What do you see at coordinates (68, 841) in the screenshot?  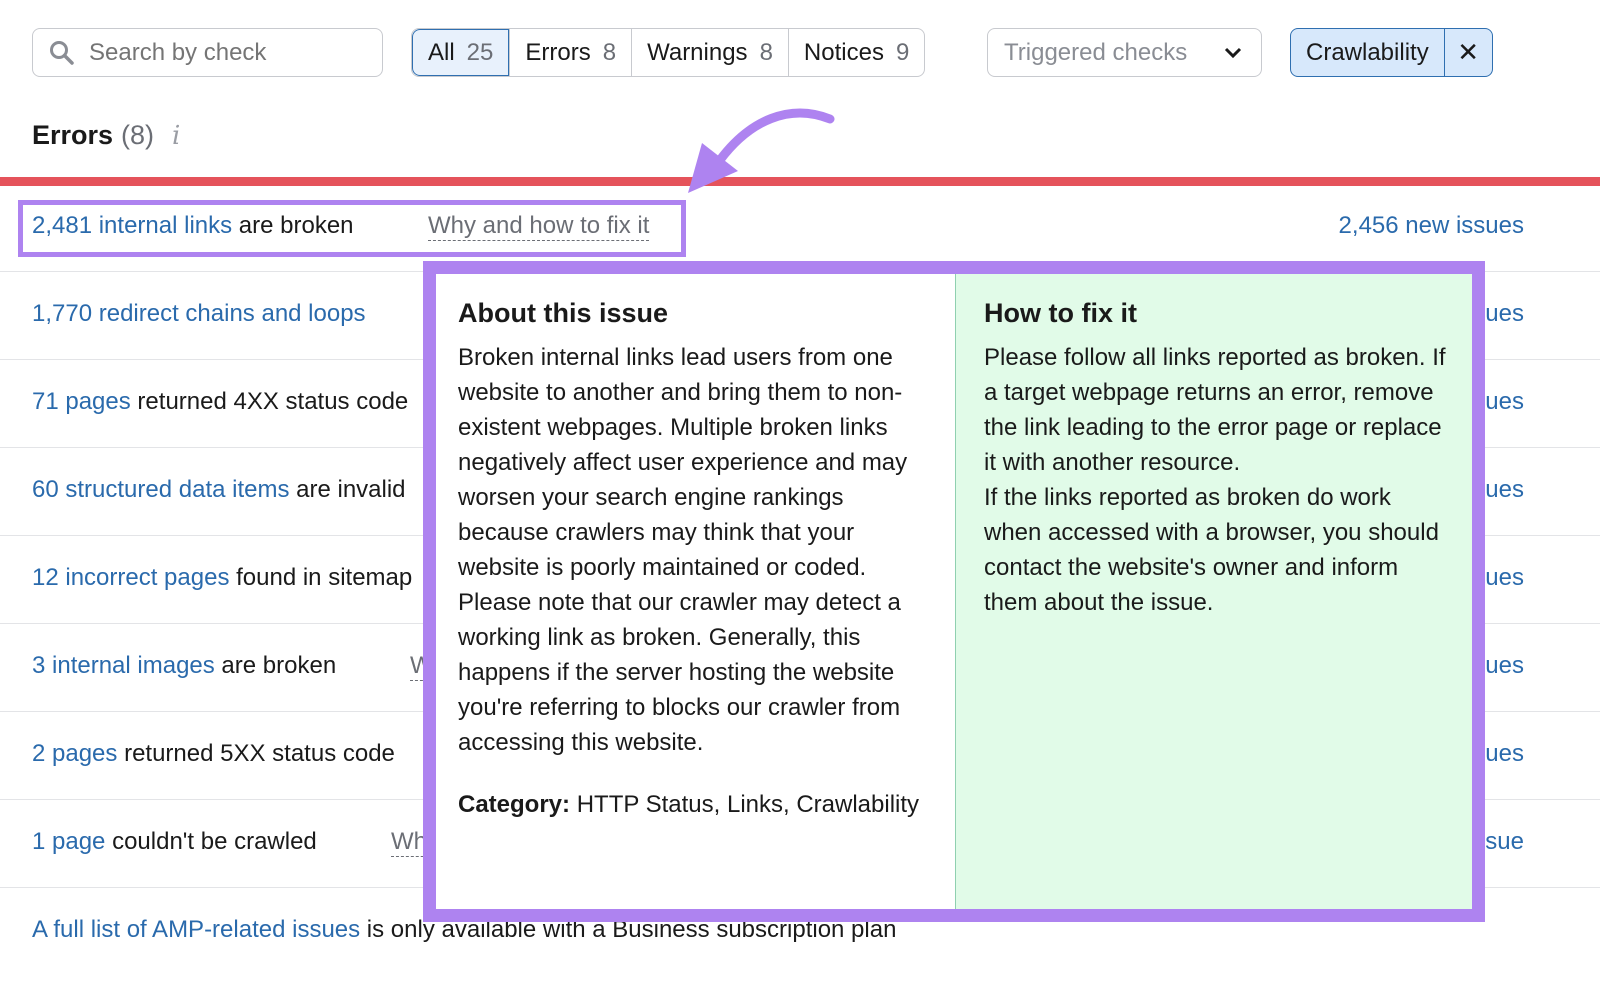 I see `issue-link: 1 page` at bounding box center [68, 841].